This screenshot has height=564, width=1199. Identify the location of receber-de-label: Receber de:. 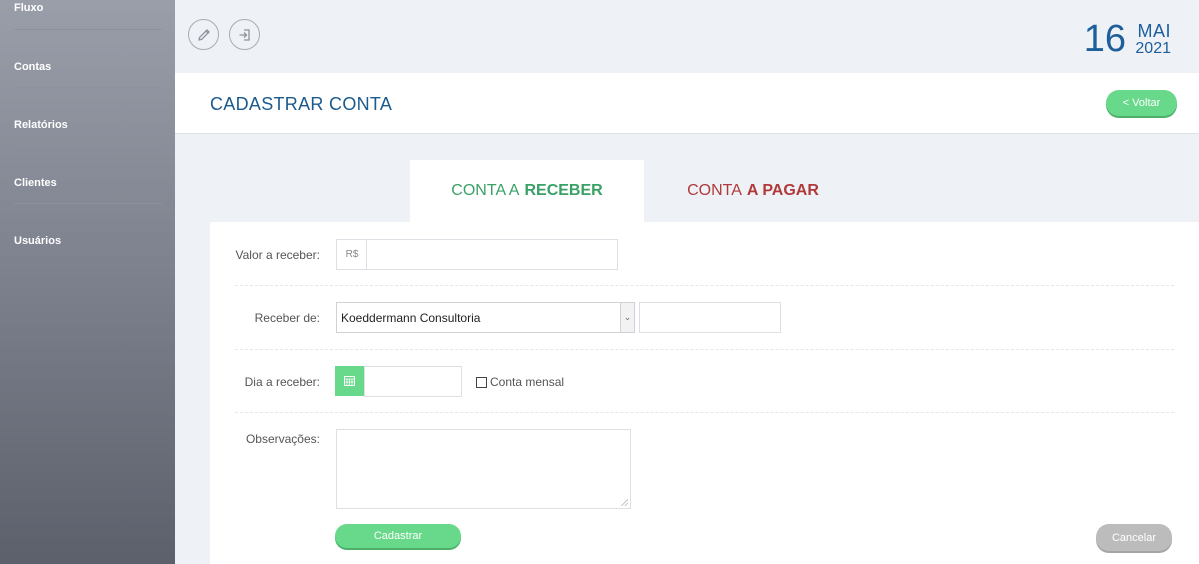
(287, 318).